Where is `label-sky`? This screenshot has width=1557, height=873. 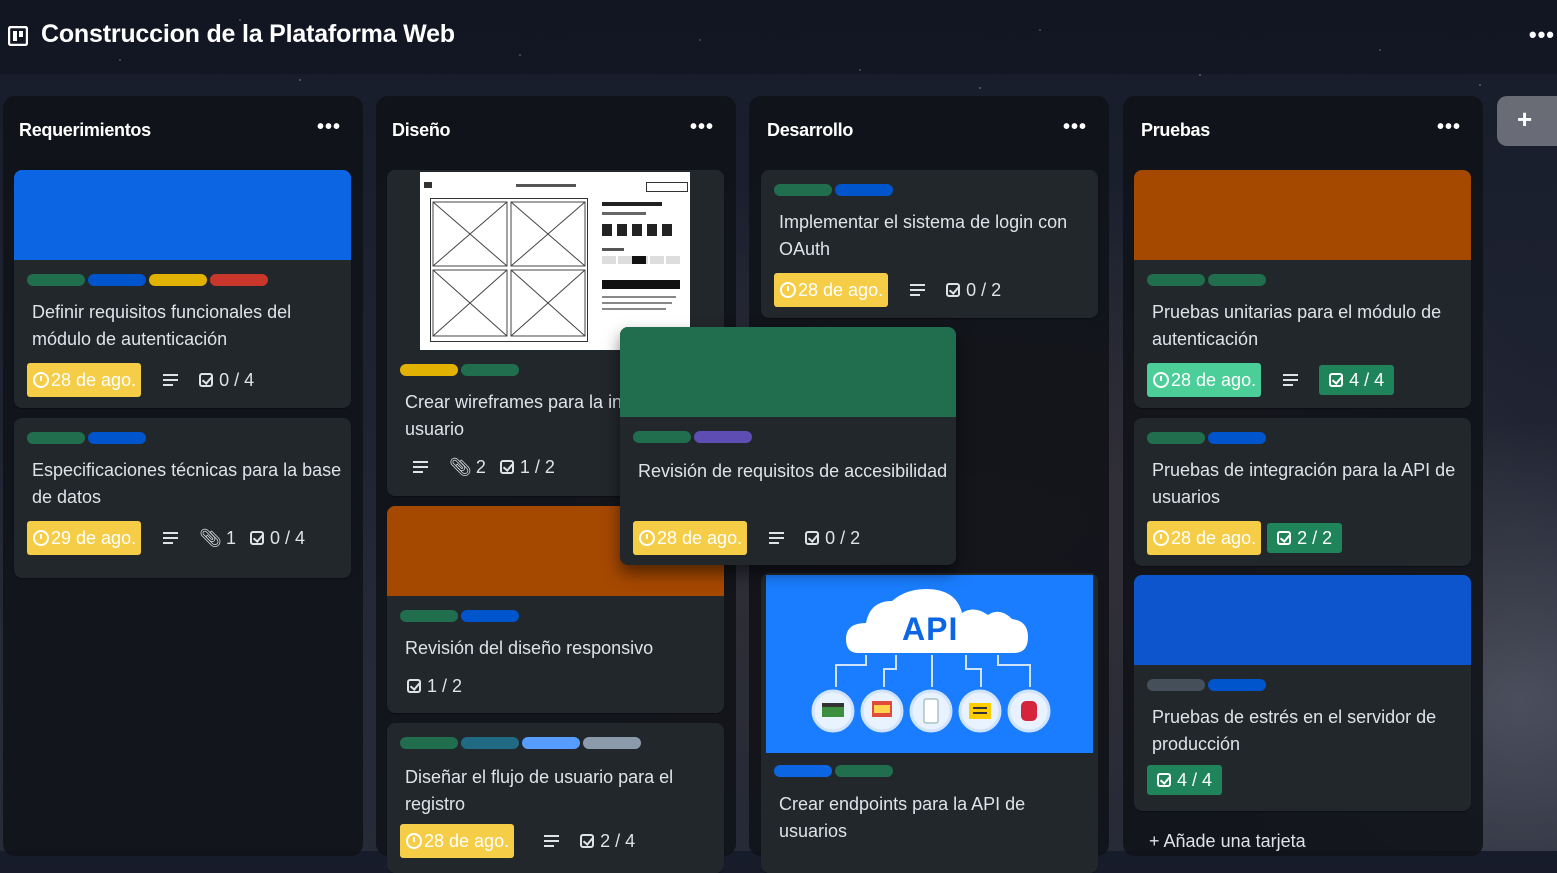 label-sky is located at coordinates (551, 743).